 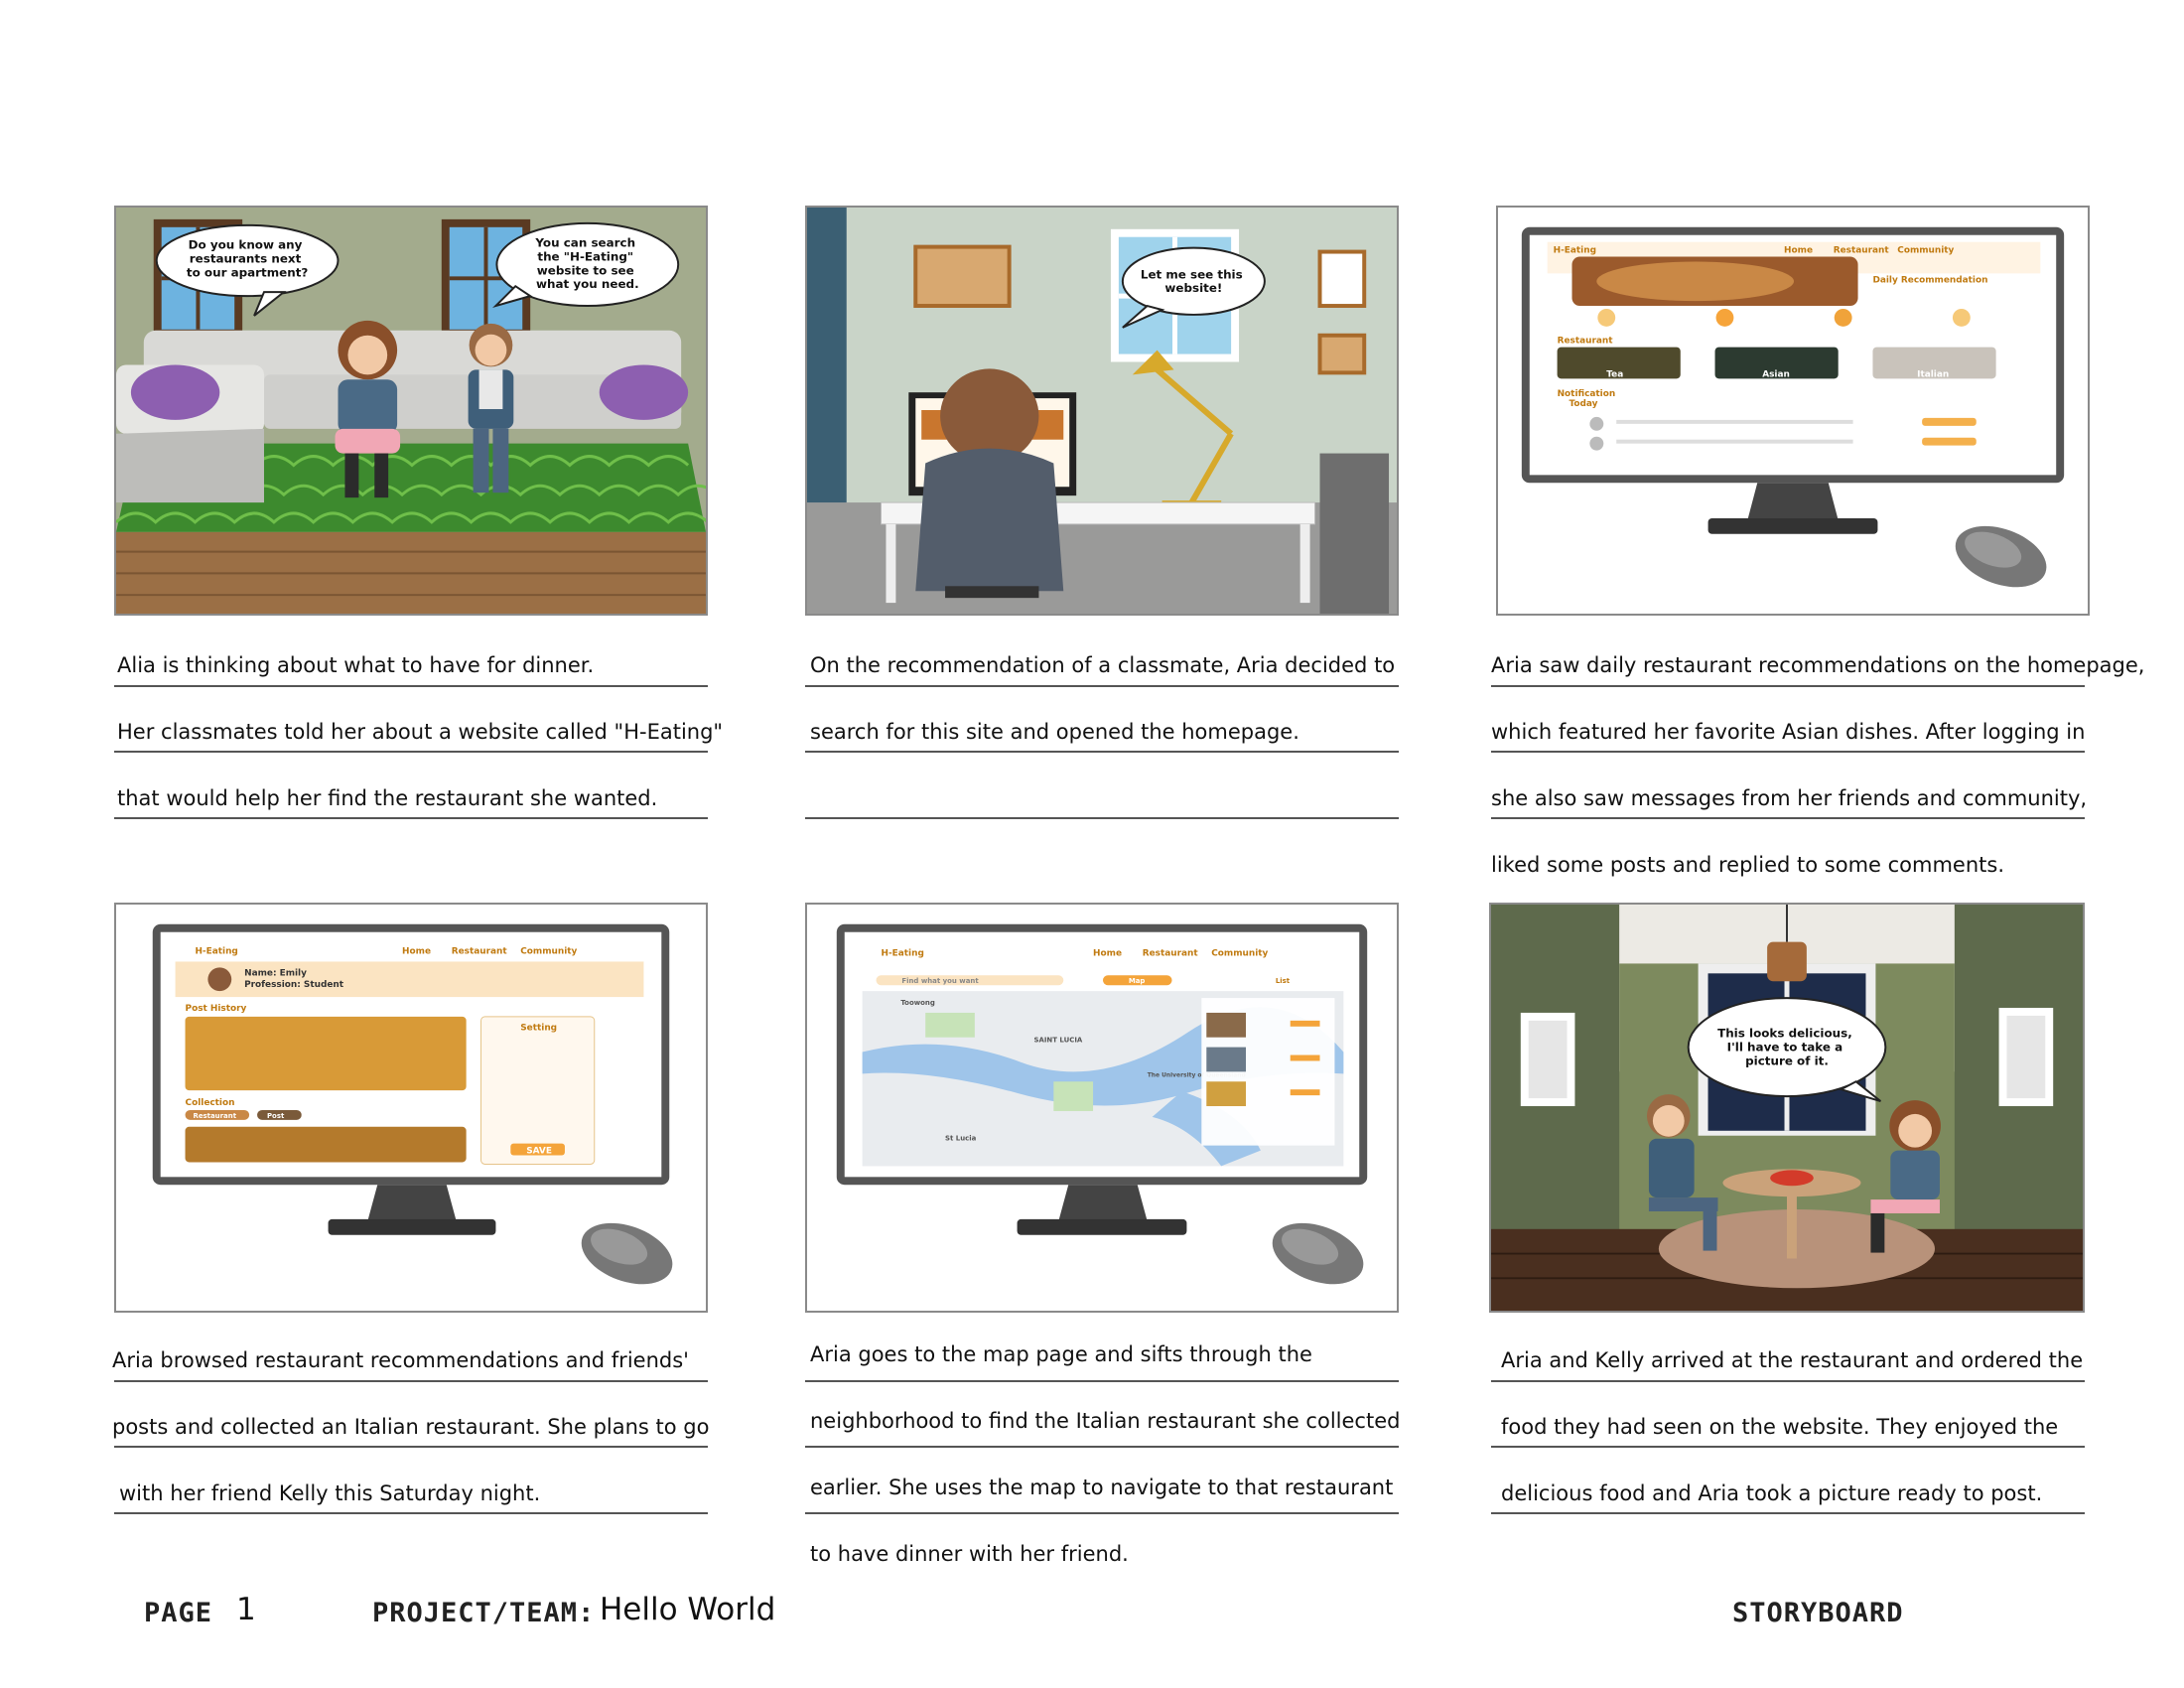 I want to click on bubble-4-line-2: I'll have to take a, so click(x=1785, y=1048).